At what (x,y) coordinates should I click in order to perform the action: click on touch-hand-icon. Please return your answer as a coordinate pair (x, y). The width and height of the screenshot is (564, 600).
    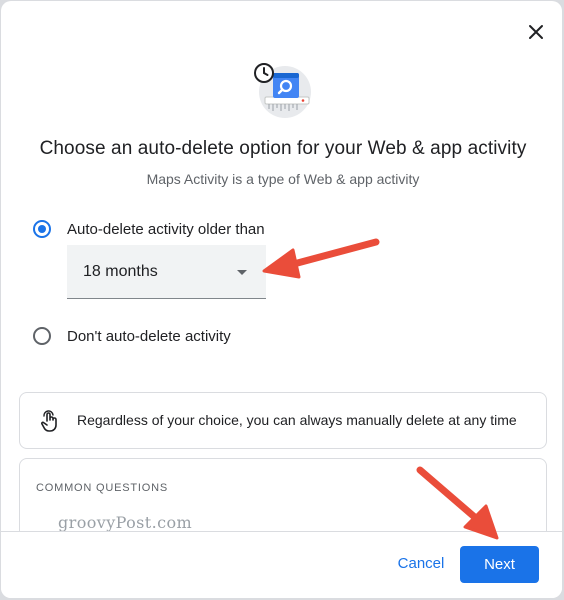
    Looking at the image, I should click on (49, 421).